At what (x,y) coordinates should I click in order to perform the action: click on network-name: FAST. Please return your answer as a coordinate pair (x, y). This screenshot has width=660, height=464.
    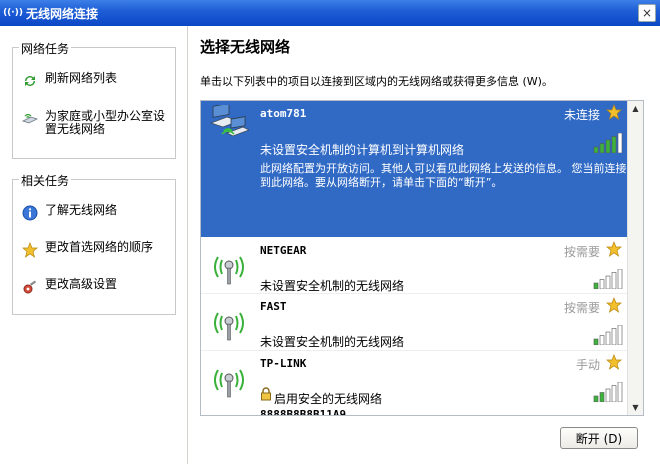
    Looking at the image, I should click on (273, 306).